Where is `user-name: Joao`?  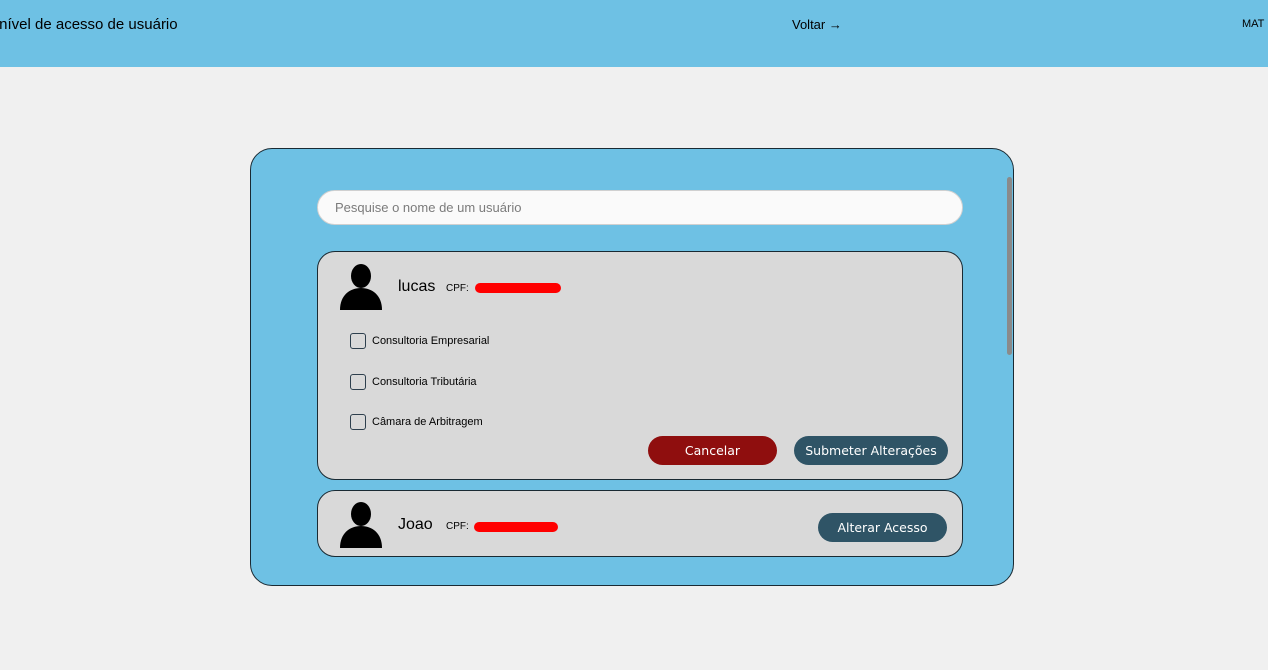
user-name: Joao is located at coordinates (415, 524).